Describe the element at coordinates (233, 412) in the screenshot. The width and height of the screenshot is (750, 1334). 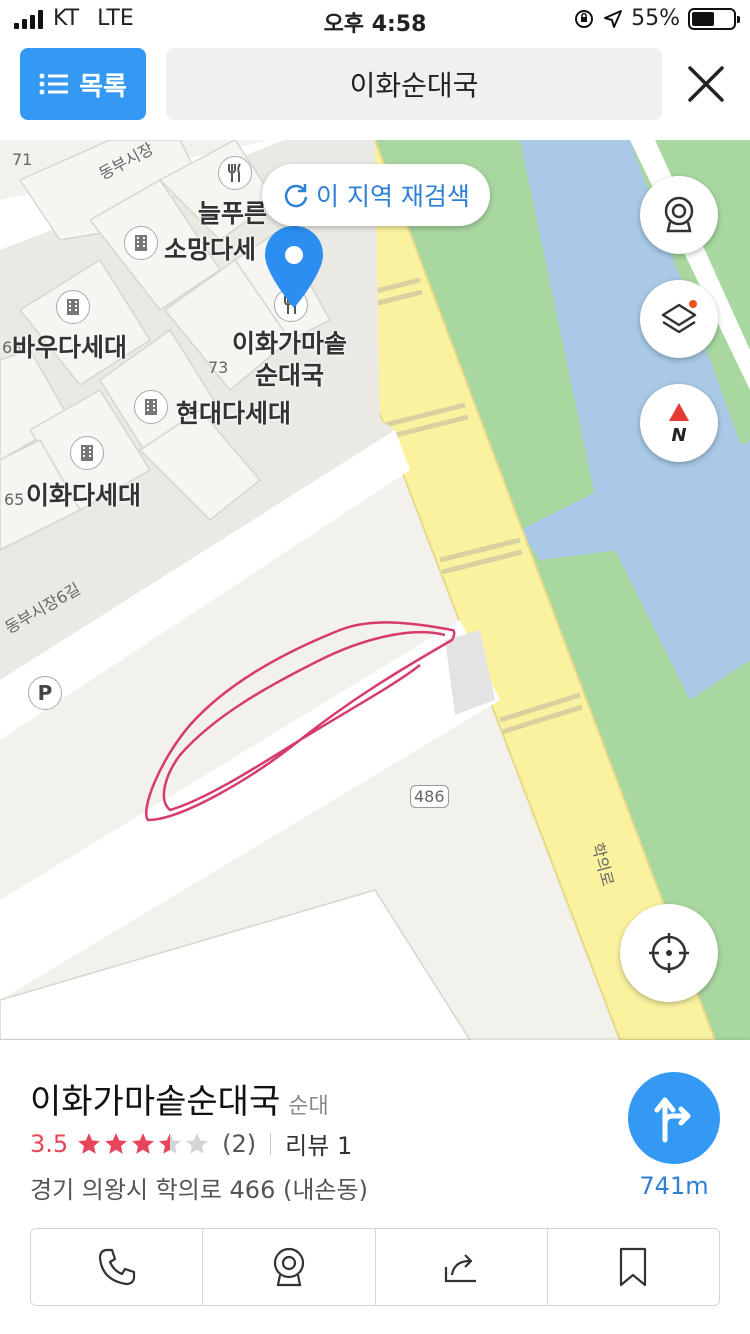
I see `place-label: 현대다세대` at that location.